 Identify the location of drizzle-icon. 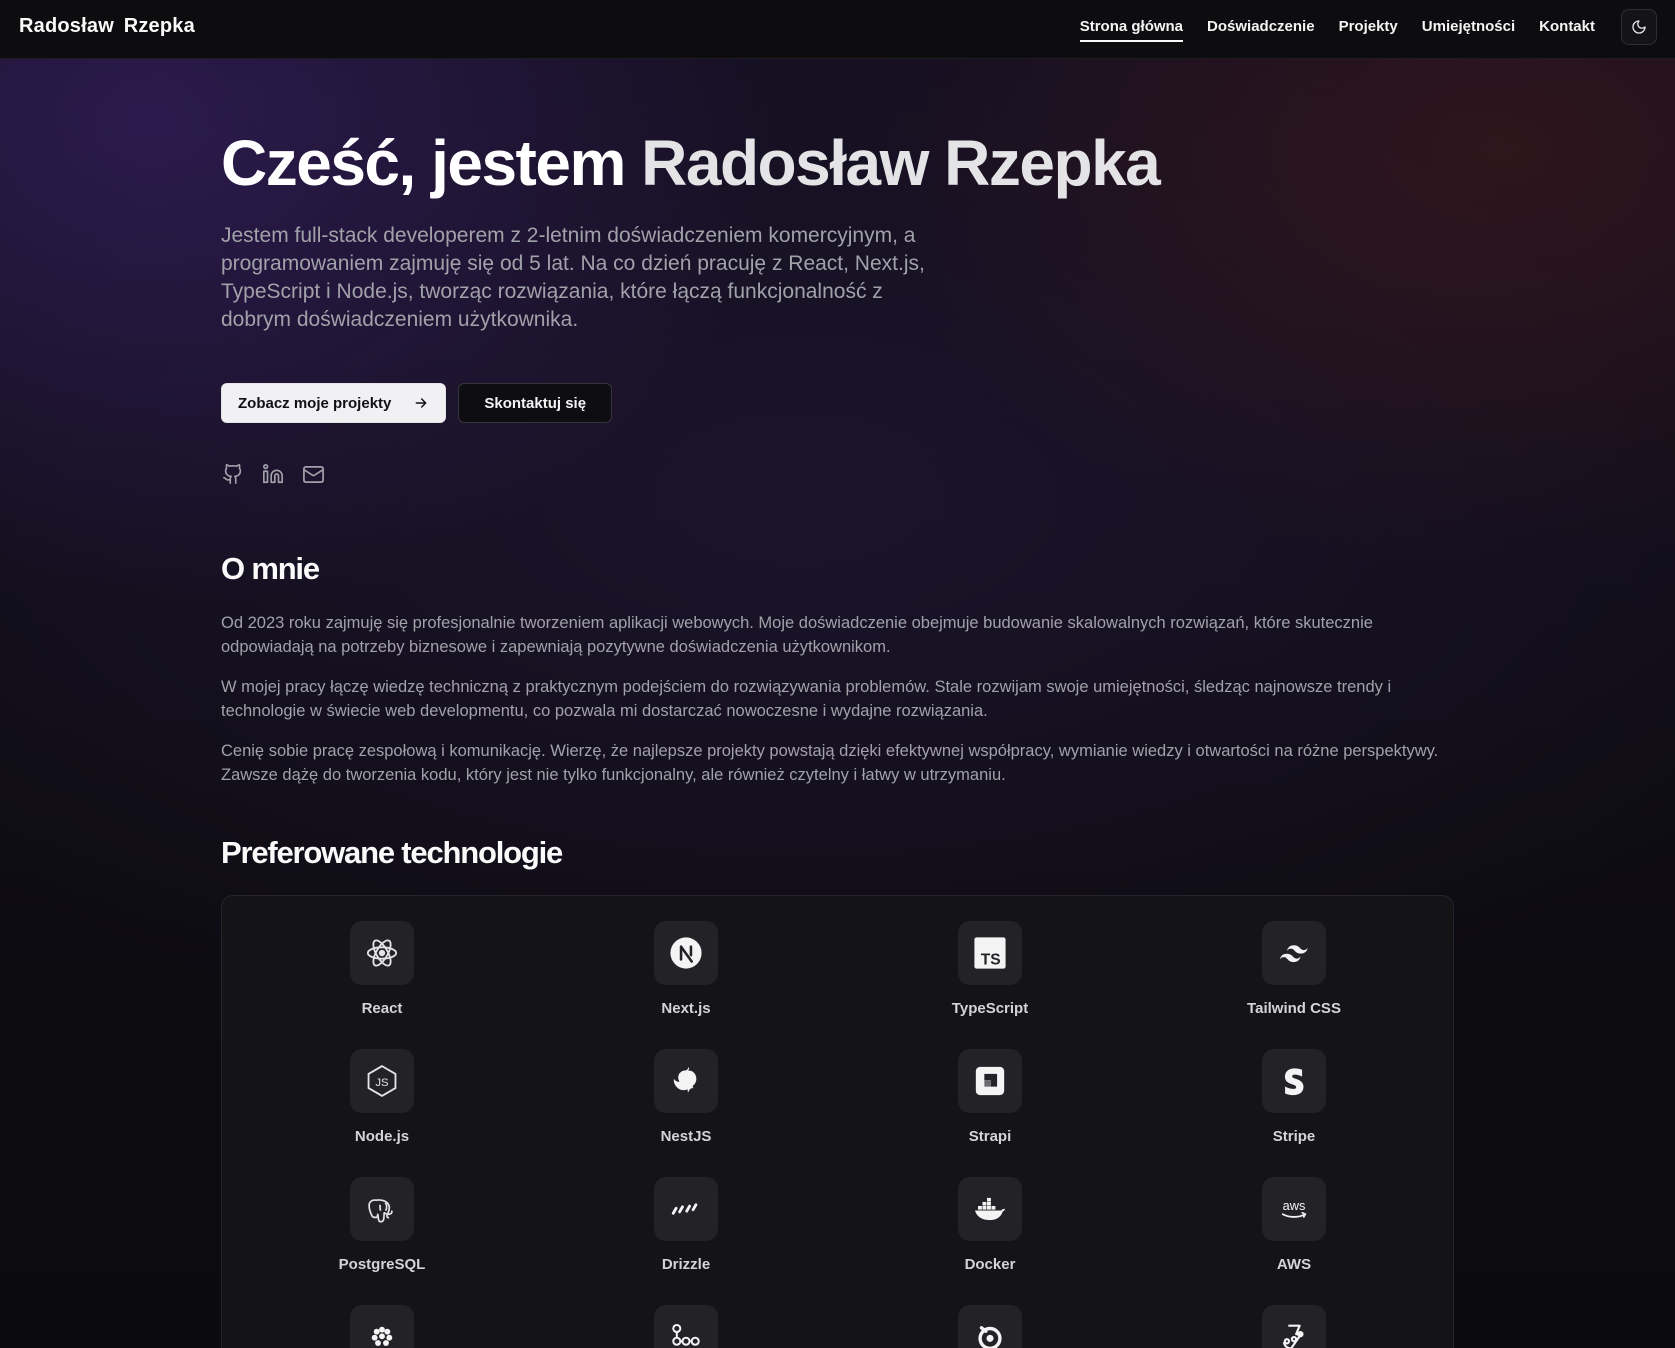
(684, 1209).